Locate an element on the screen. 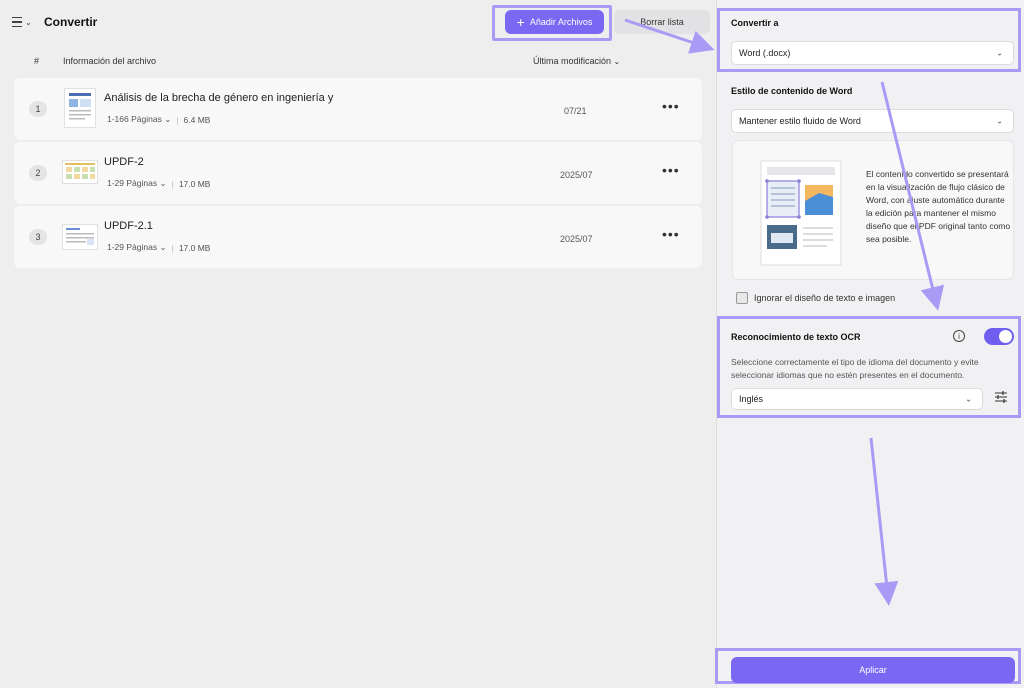 The width and height of the screenshot is (1024, 688). language-select: Inglés ⌄ is located at coordinates (857, 399).